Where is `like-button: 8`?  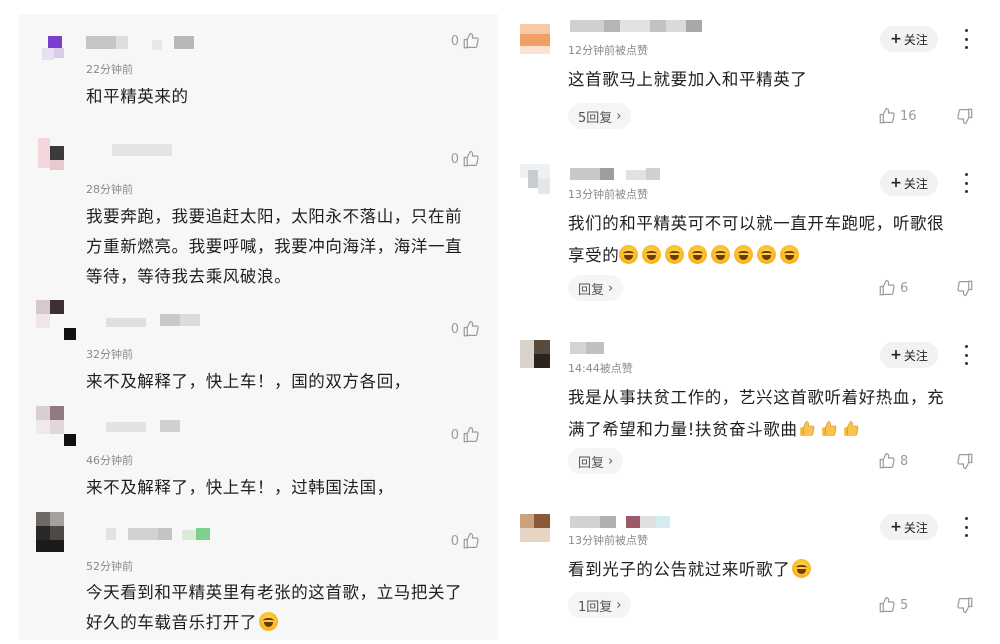
like-button: 8 is located at coordinates (893, 461).